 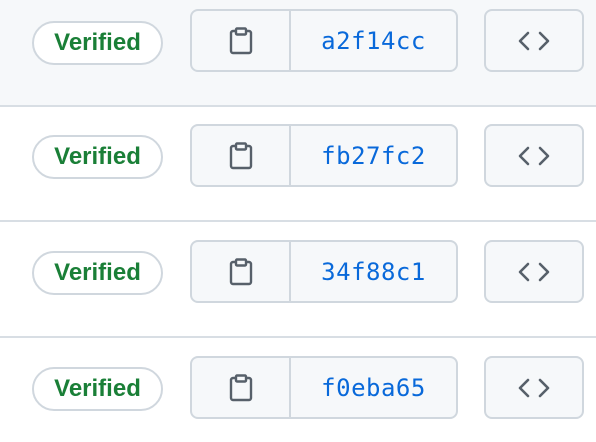 I want to click on commit-sha-button-group: a2f14cc, so click(x=324, y=40).